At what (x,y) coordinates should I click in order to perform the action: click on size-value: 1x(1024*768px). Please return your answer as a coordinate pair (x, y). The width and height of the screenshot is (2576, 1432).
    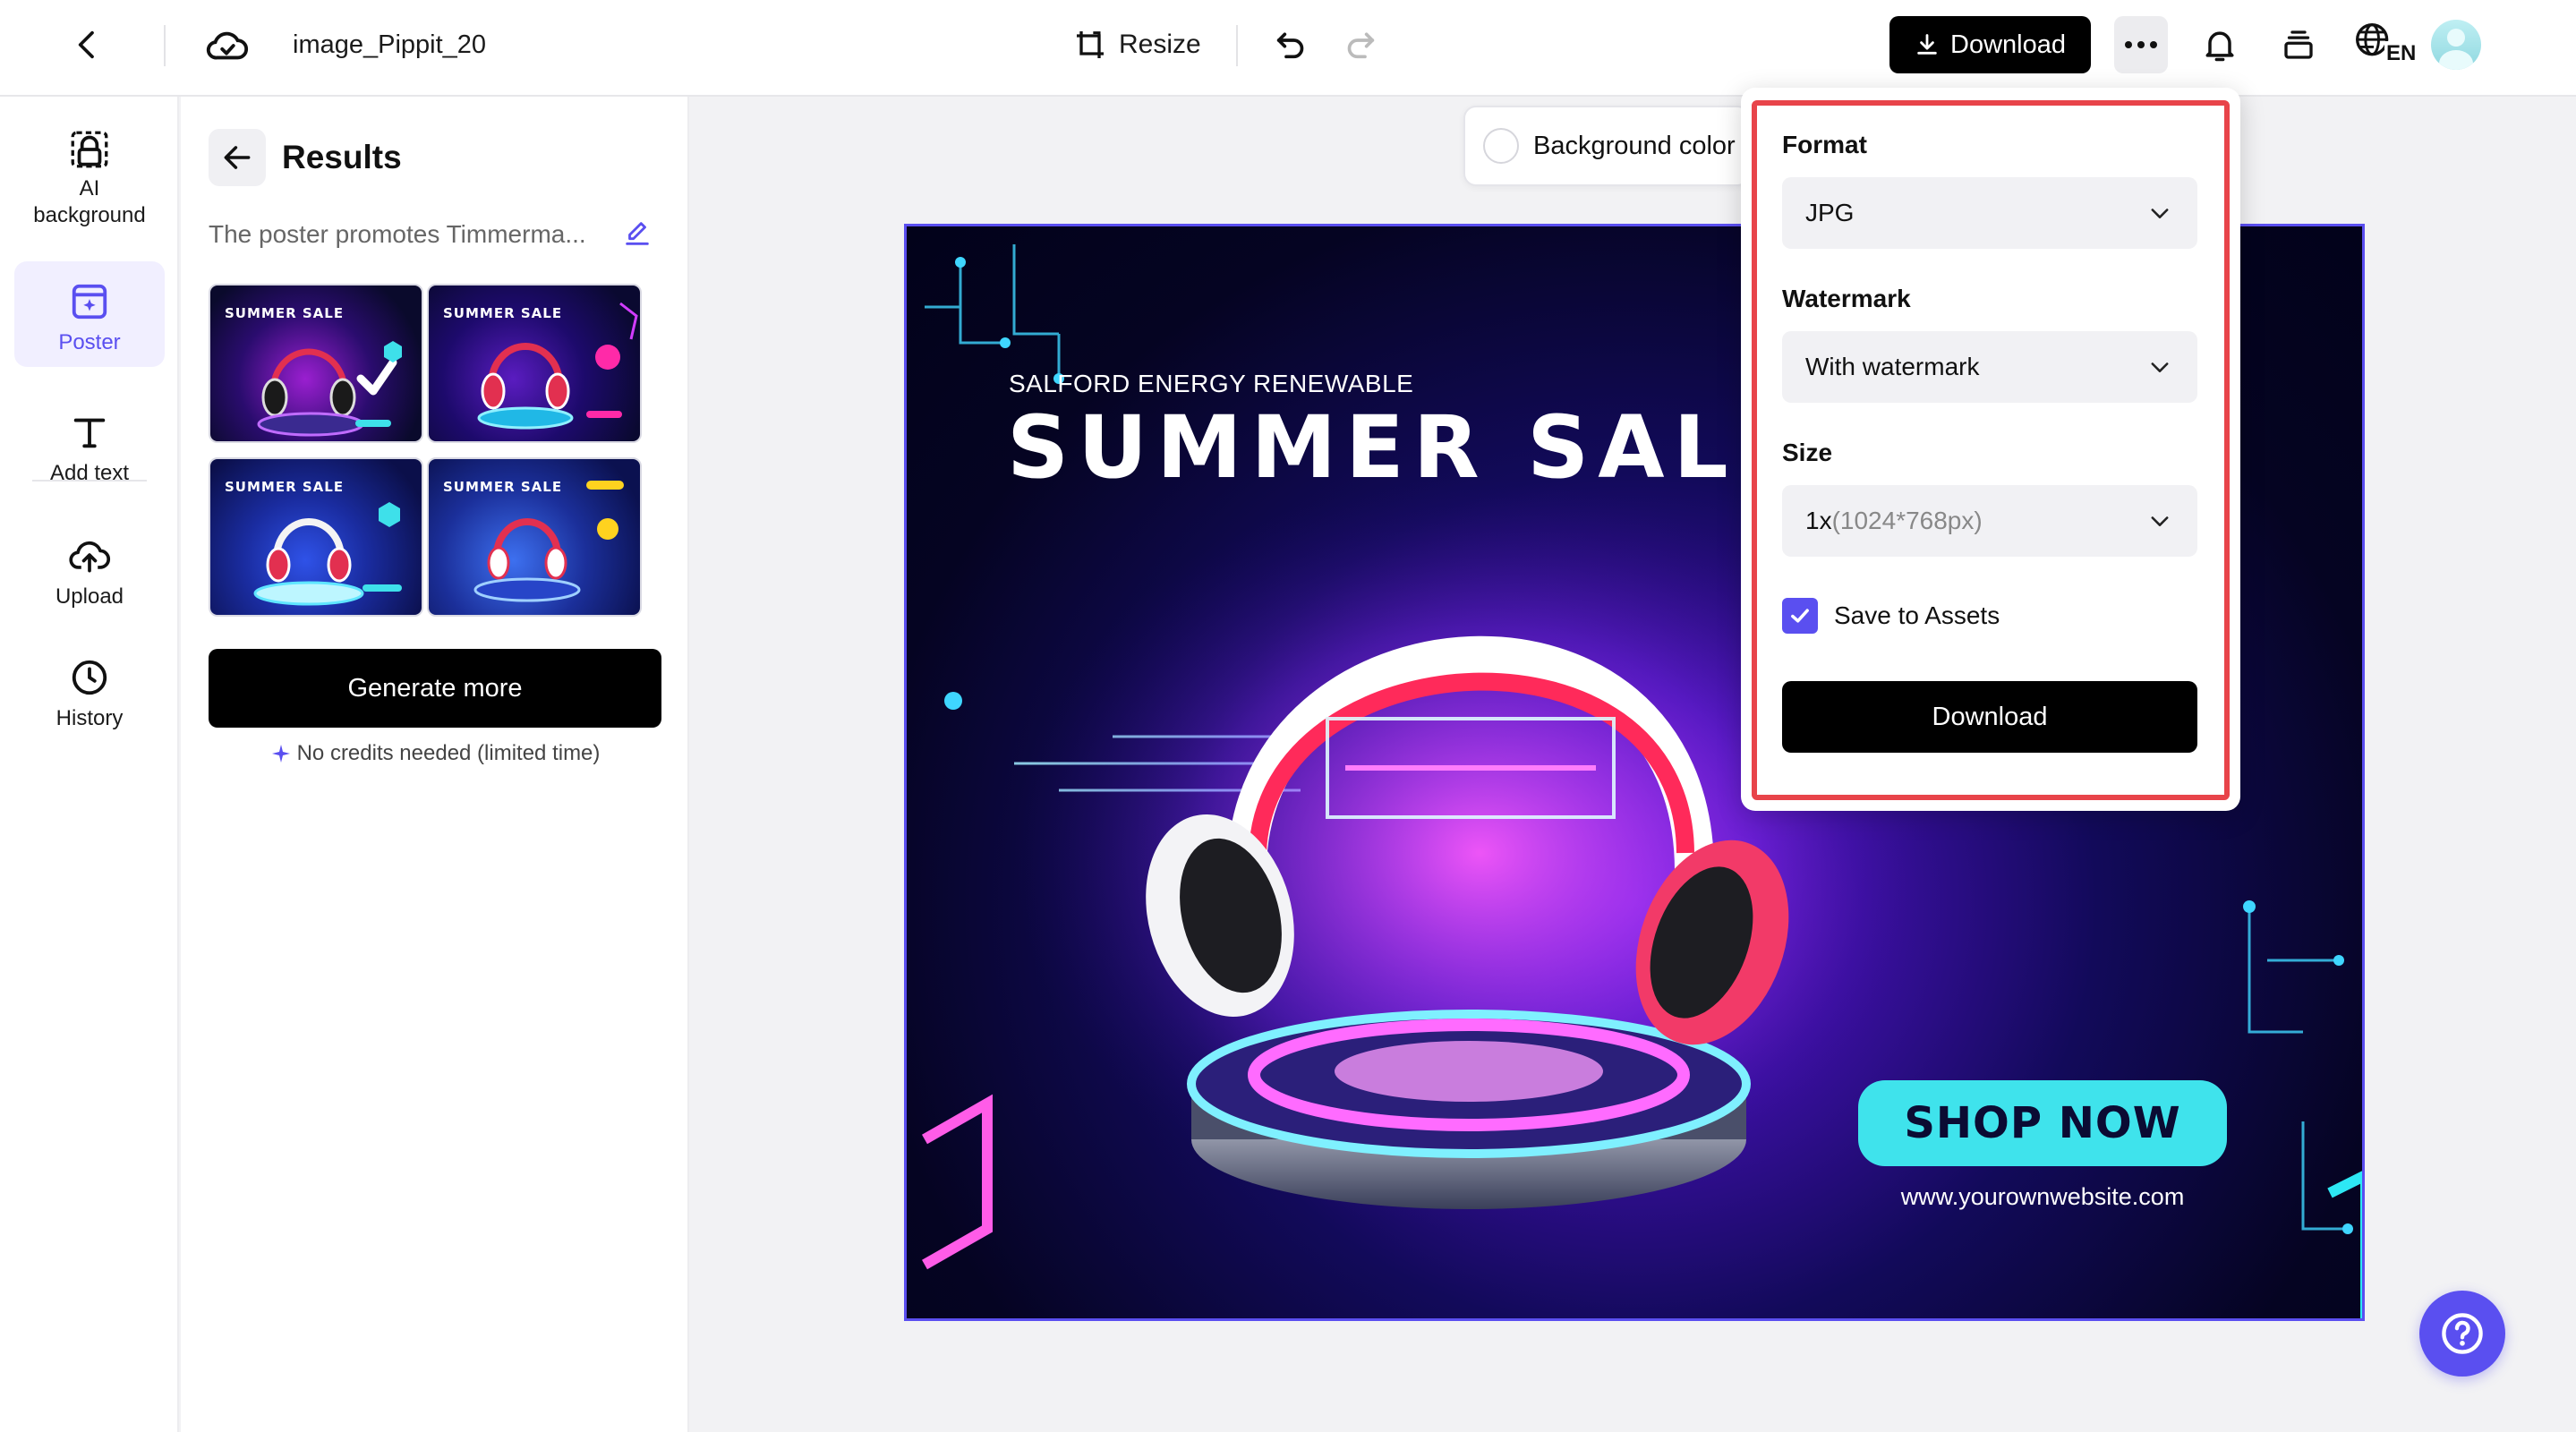
    Looking at the image, I should click on (1894, 521).